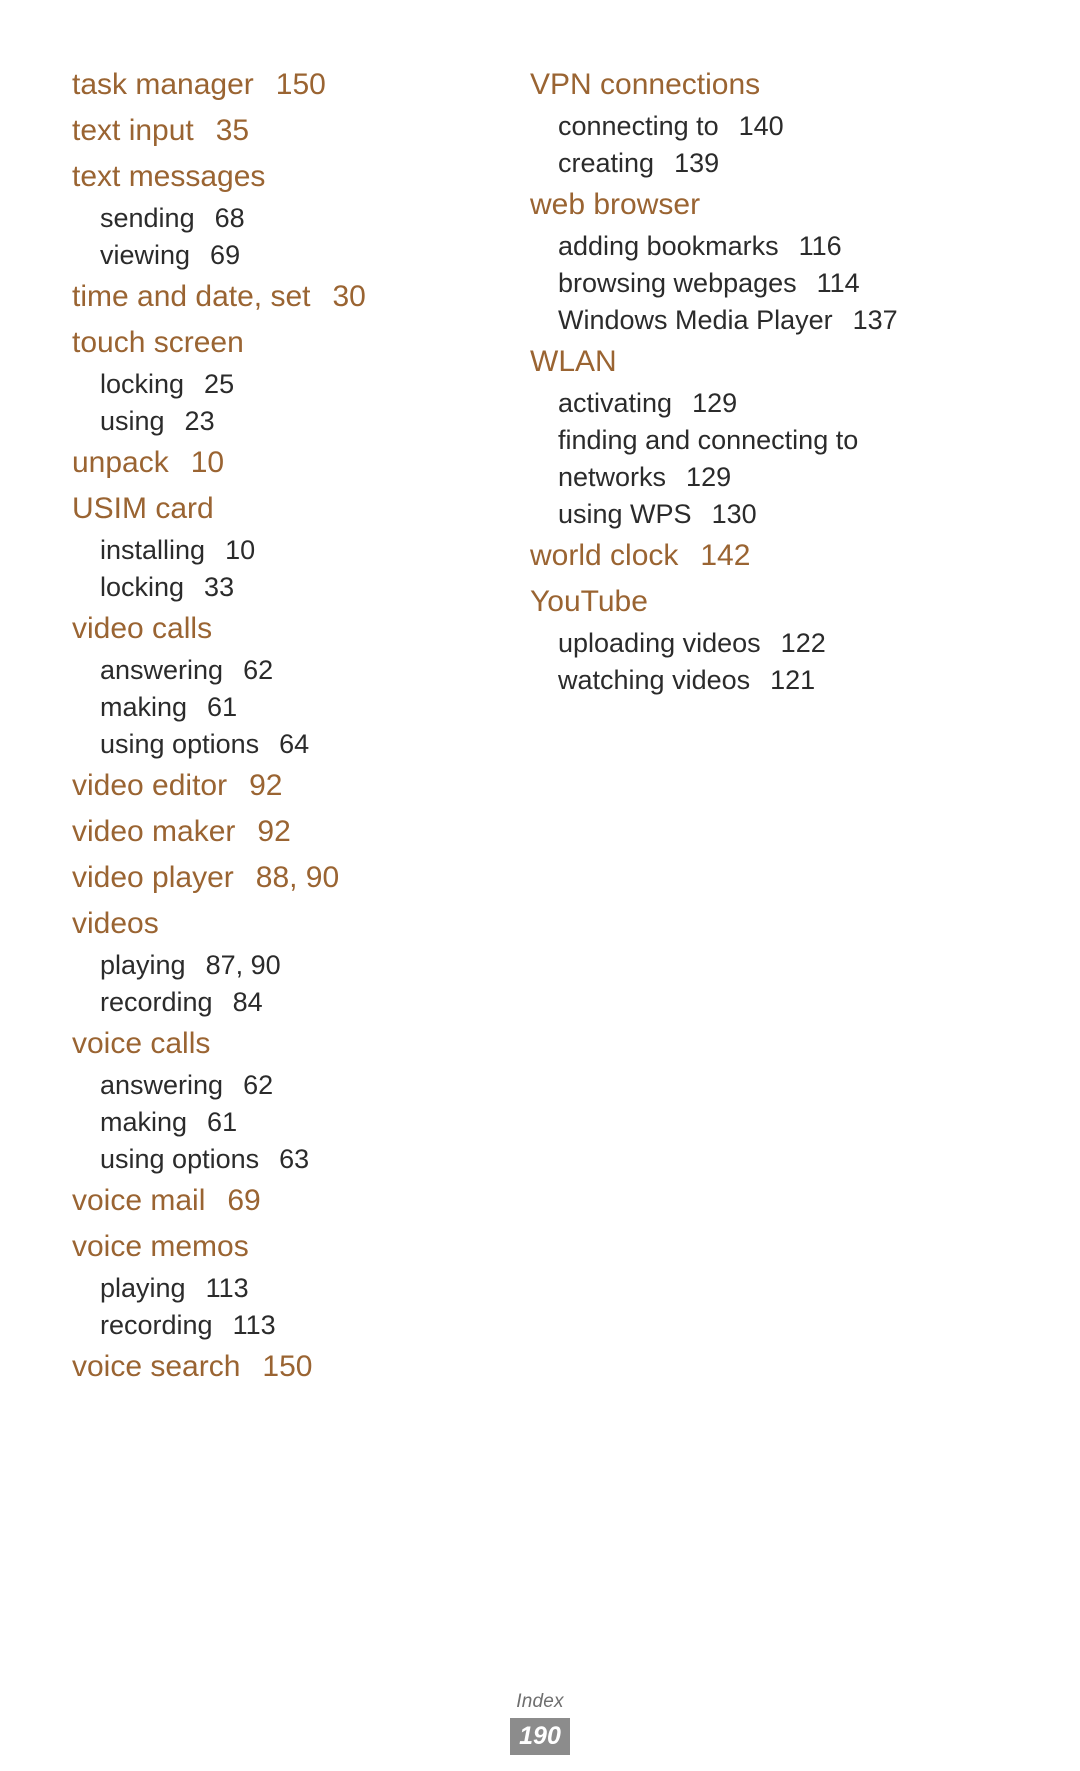  I want to click on index-subentry-term: playing, so click(143, 1288).